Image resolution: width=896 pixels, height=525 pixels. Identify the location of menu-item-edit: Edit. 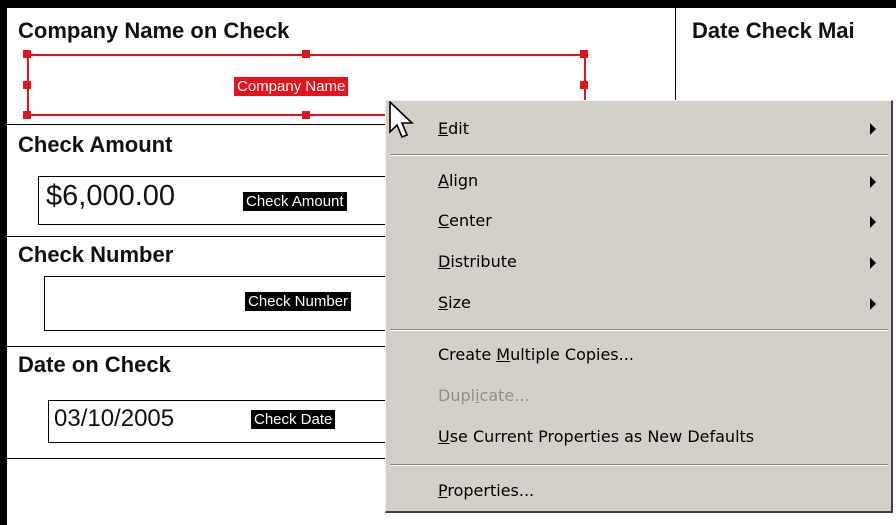
(453, 128).